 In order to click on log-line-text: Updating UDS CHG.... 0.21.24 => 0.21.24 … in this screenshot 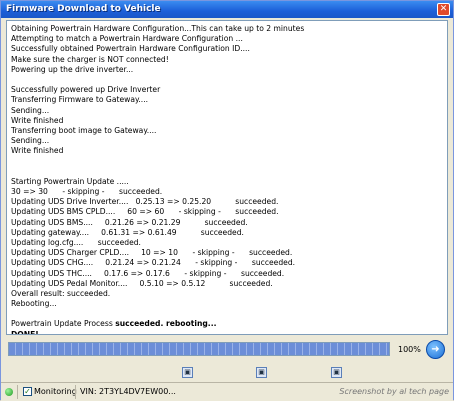, I will do `click(153, 263)`.